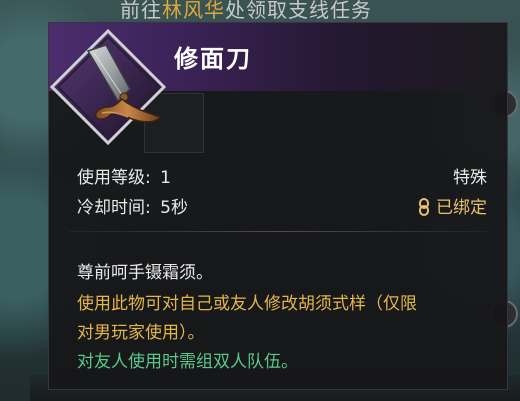 Image resolution: width=520 pixels, height=401 pixels. Describe the element at coordinates (165, 178) in the screenshot. I see `level-value: 1` at that location.